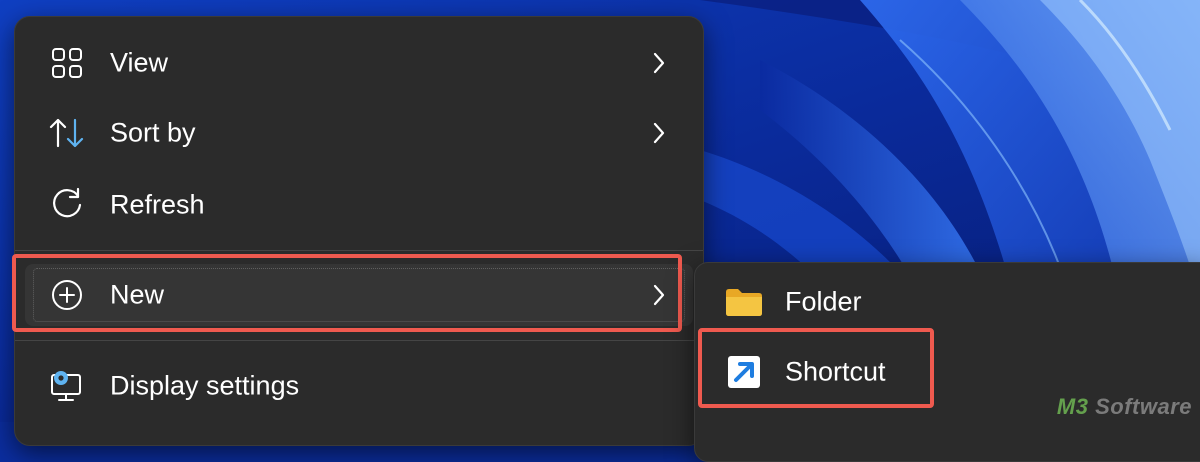 The width and height of the screenshot is (1200, 462). Describe the element at coordinates (744, 372) in the screenshot. I see `shortcut-icon` at that location.